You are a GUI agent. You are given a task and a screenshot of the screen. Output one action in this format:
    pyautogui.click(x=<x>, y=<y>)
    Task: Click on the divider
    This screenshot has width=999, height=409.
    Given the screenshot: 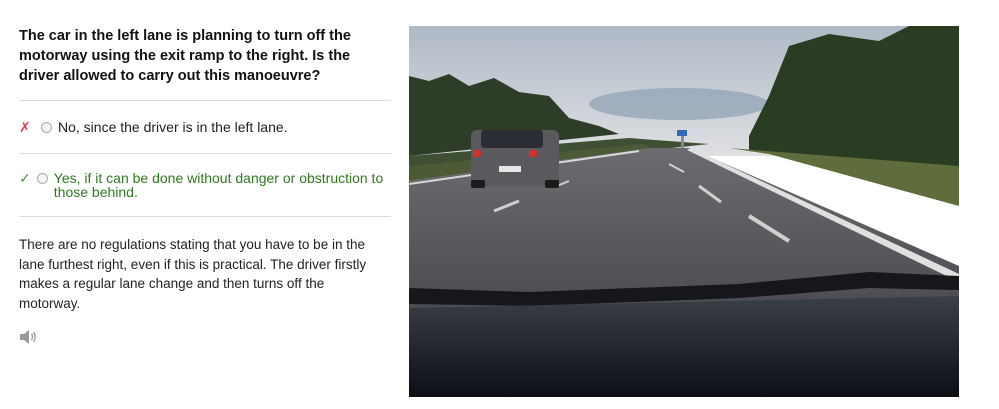 What is the action you would take?
    pyautogui.click(x=205, y=216)
    